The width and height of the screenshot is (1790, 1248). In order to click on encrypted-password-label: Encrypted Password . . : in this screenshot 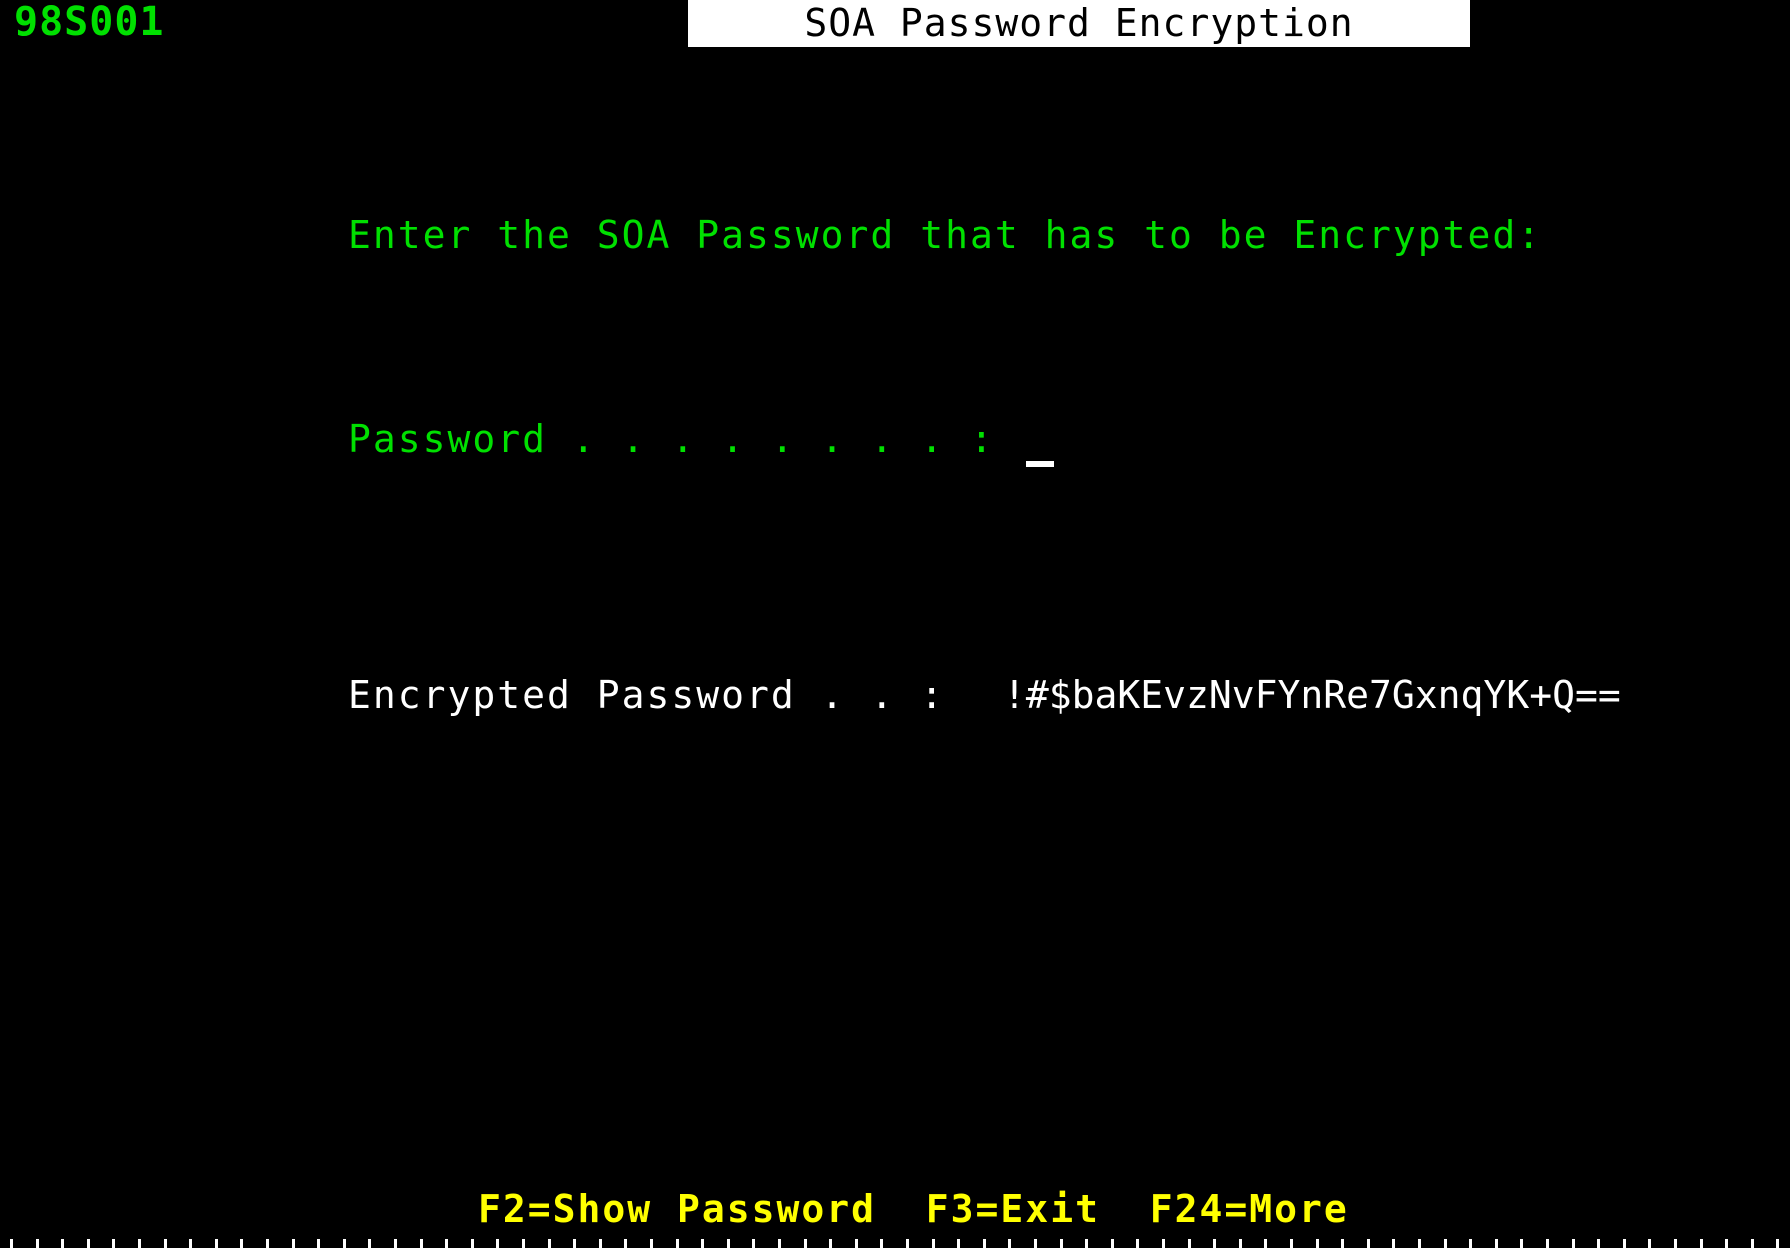, I will do `click(647, 695)`.